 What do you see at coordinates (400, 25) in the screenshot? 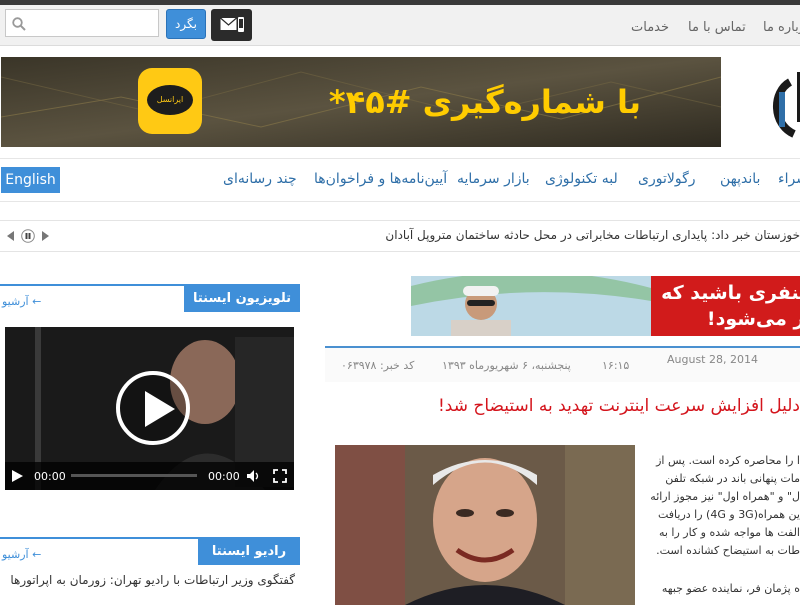
I see `top-bar: بگرد درباره ما تماس با ما خدمات` at bounding box center [400, 25].